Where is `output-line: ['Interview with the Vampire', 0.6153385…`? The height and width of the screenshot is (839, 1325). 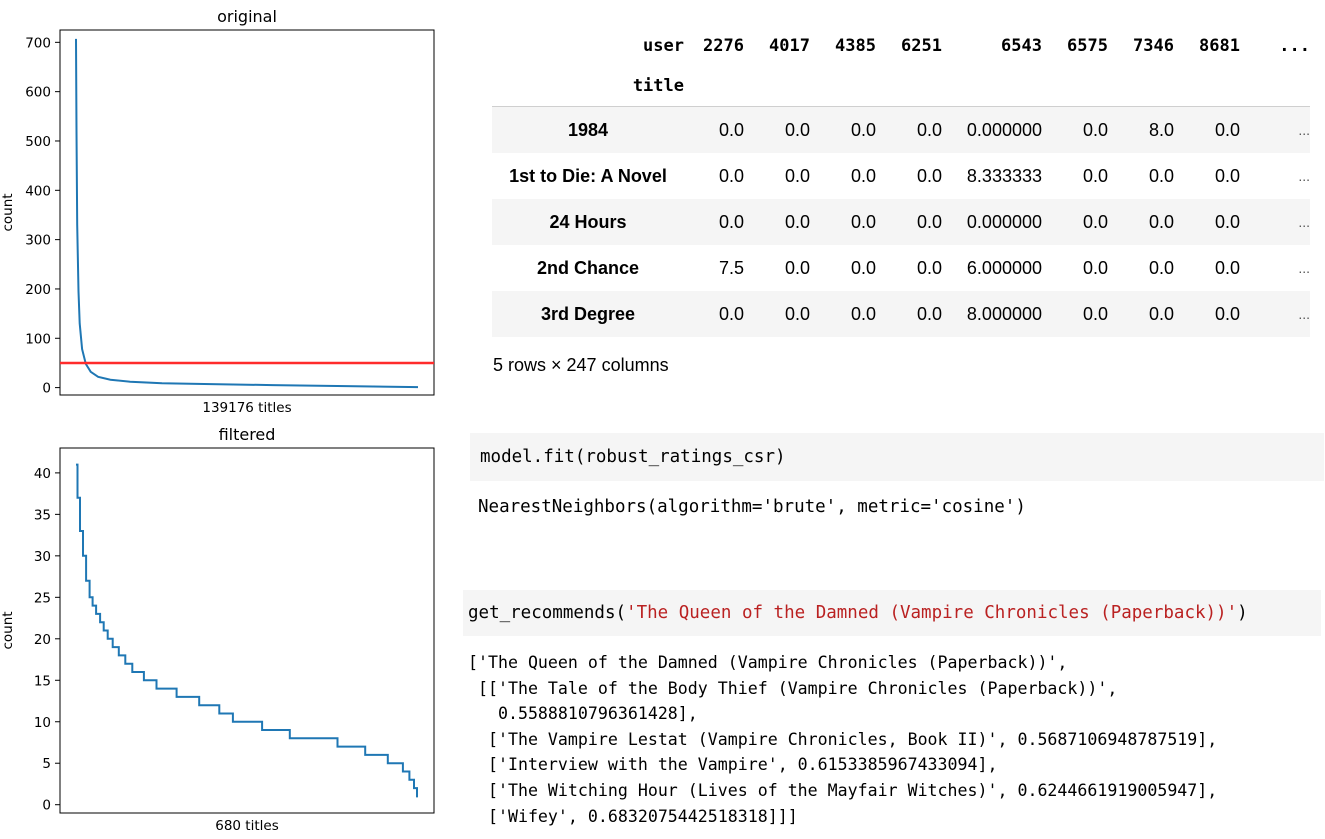
output-line: ['Interview with the Vampire', 0.6153385… is located at coordinates (733, 765).